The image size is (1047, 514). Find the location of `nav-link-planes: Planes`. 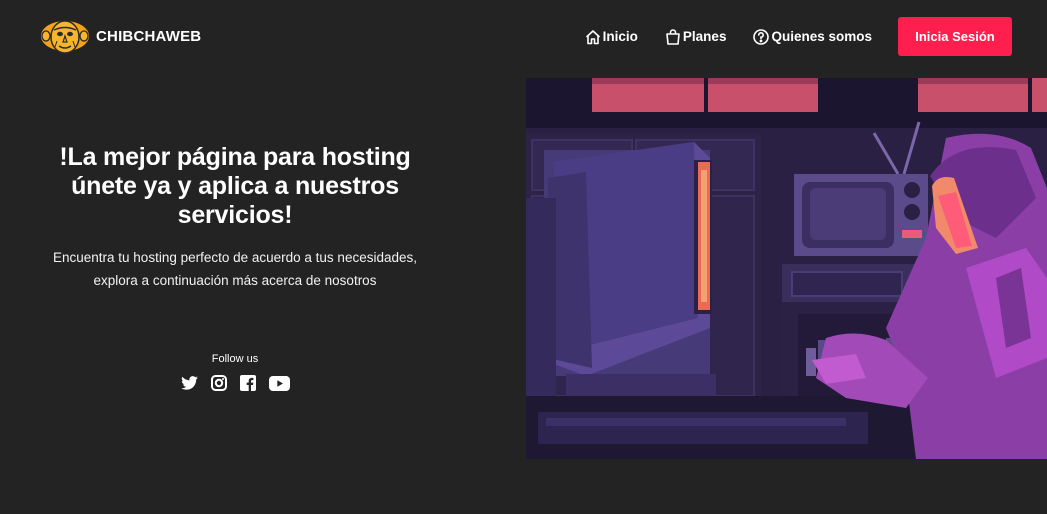

nav-link-planes: Planes is located at coordinates (695, 37).